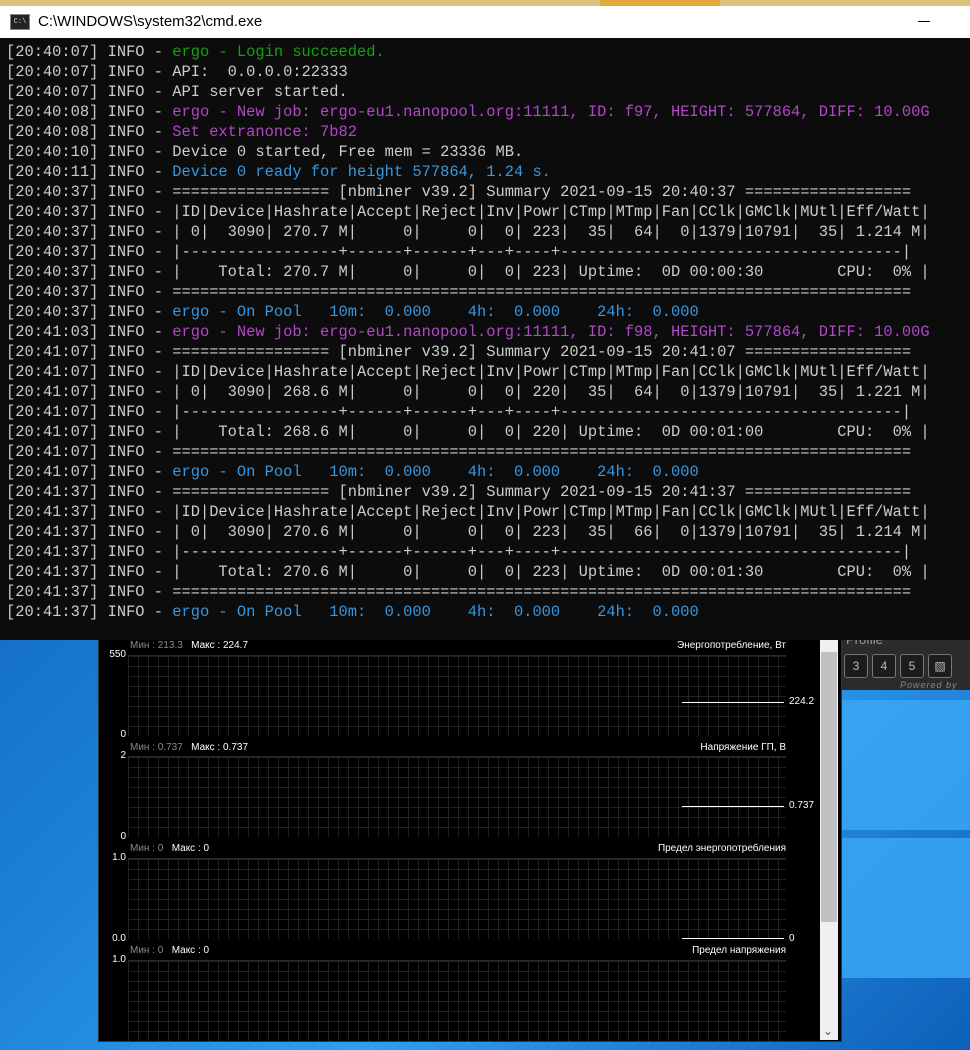 The height and width of the screenshot is (1050, 970). I want to click on log-prefix: [20:40:10] INFO -, so click(89, 152).